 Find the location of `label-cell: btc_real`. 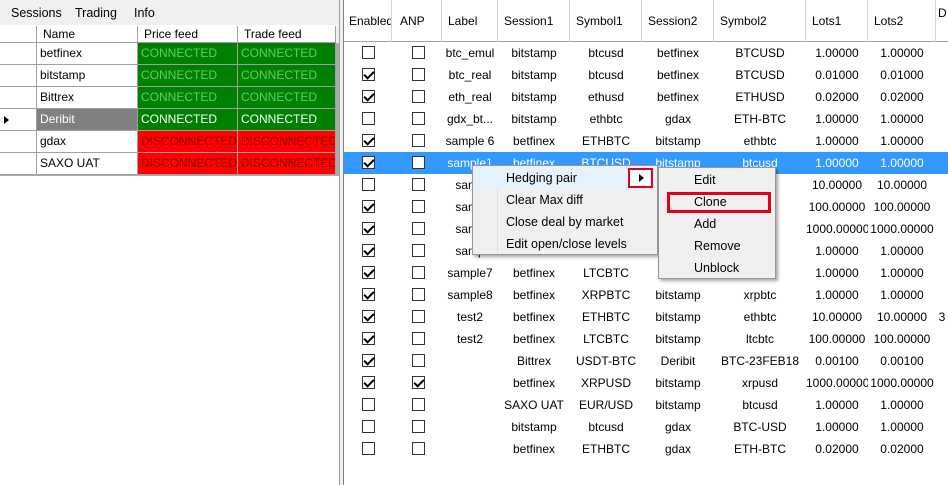

label-cell: btc_real is located at coordinates (470, 75).